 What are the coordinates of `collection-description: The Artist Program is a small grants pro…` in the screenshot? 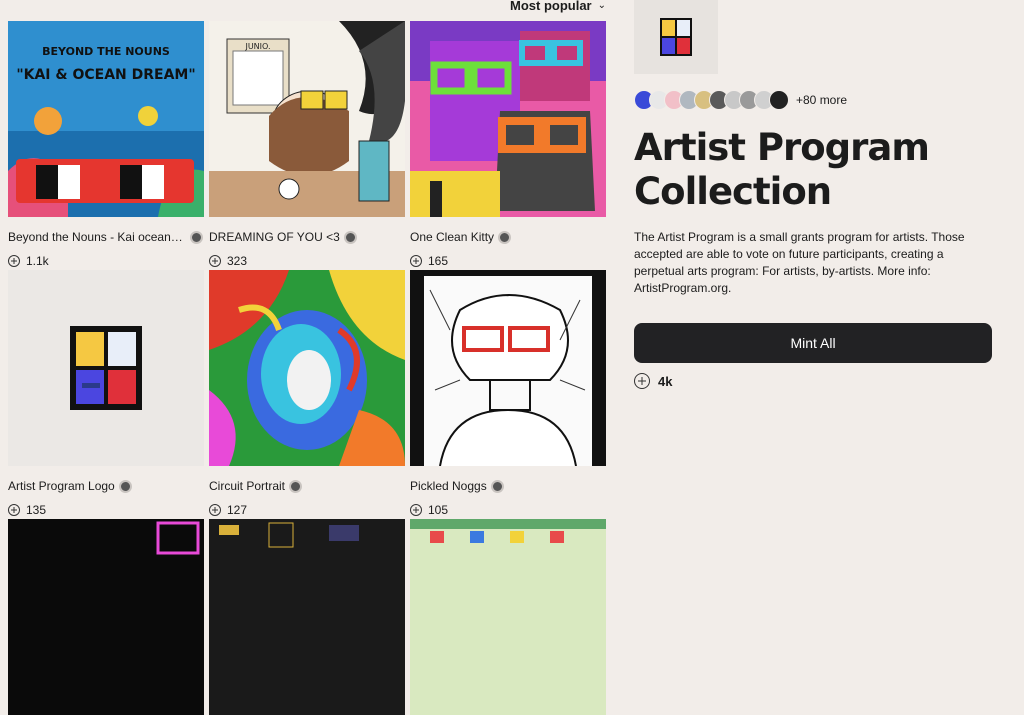 It's located at (799, 262).